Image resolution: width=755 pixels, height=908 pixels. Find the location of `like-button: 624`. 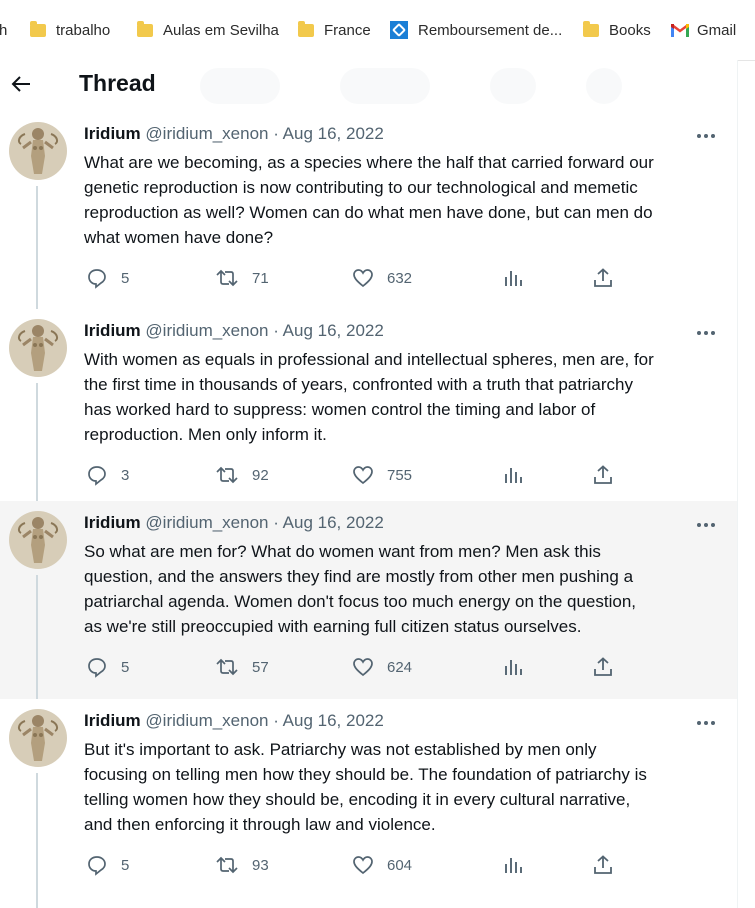

like-button: 624 is located at coordinates (382, 667).